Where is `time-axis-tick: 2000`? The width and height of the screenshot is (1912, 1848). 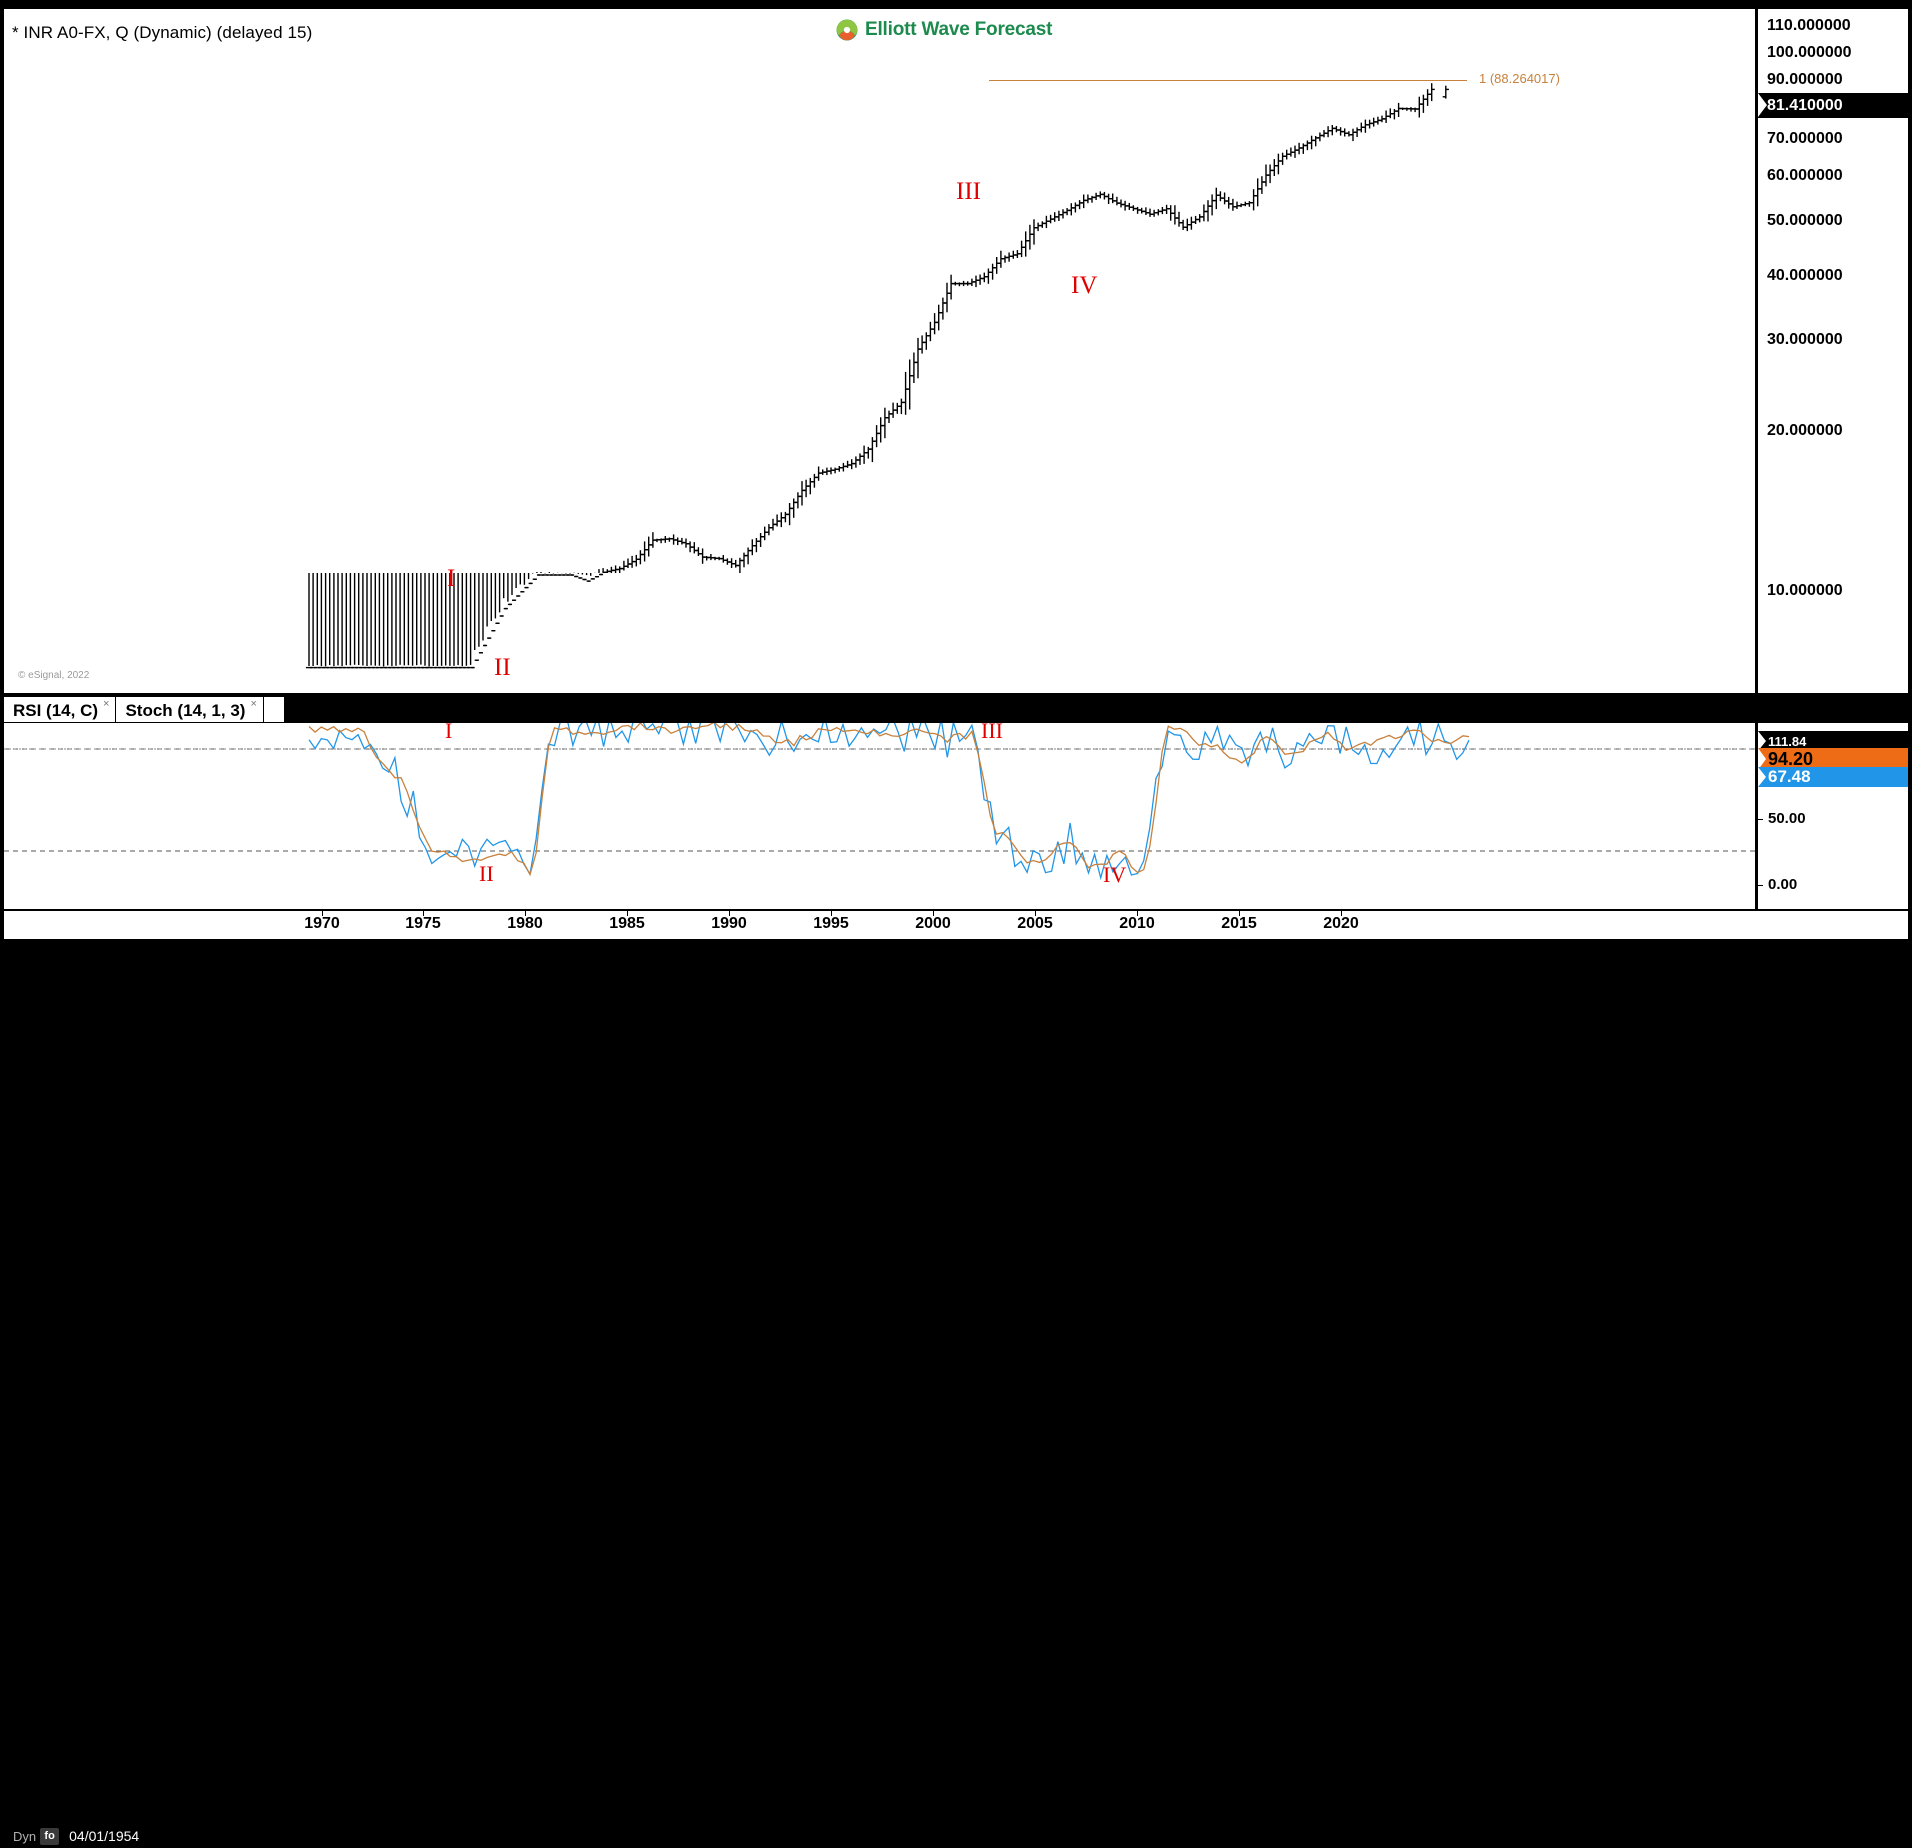
time-axis-tick: 2000 is located at coordinates (933, 923).